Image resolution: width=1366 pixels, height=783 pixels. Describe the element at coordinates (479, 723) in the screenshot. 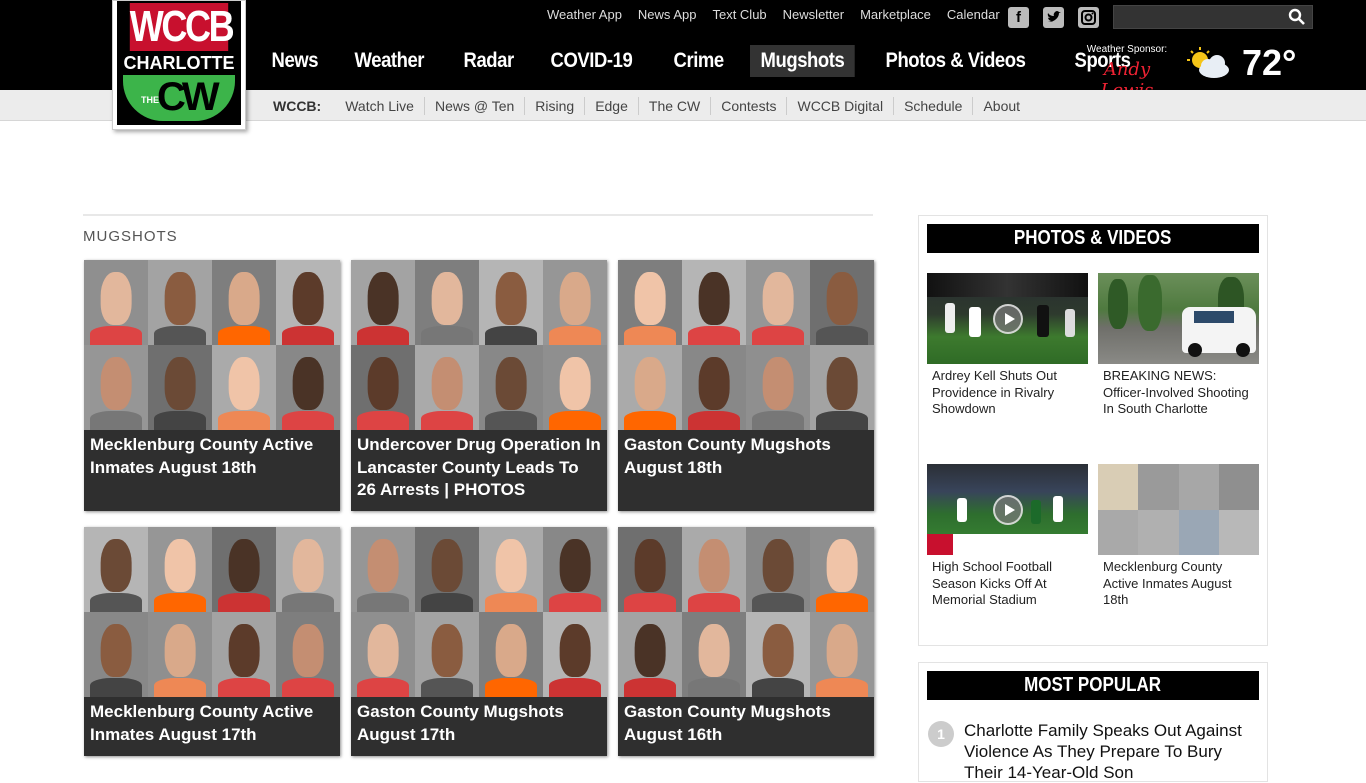

I see `article-title: Gaston County Mugshots August 17th` at that location.